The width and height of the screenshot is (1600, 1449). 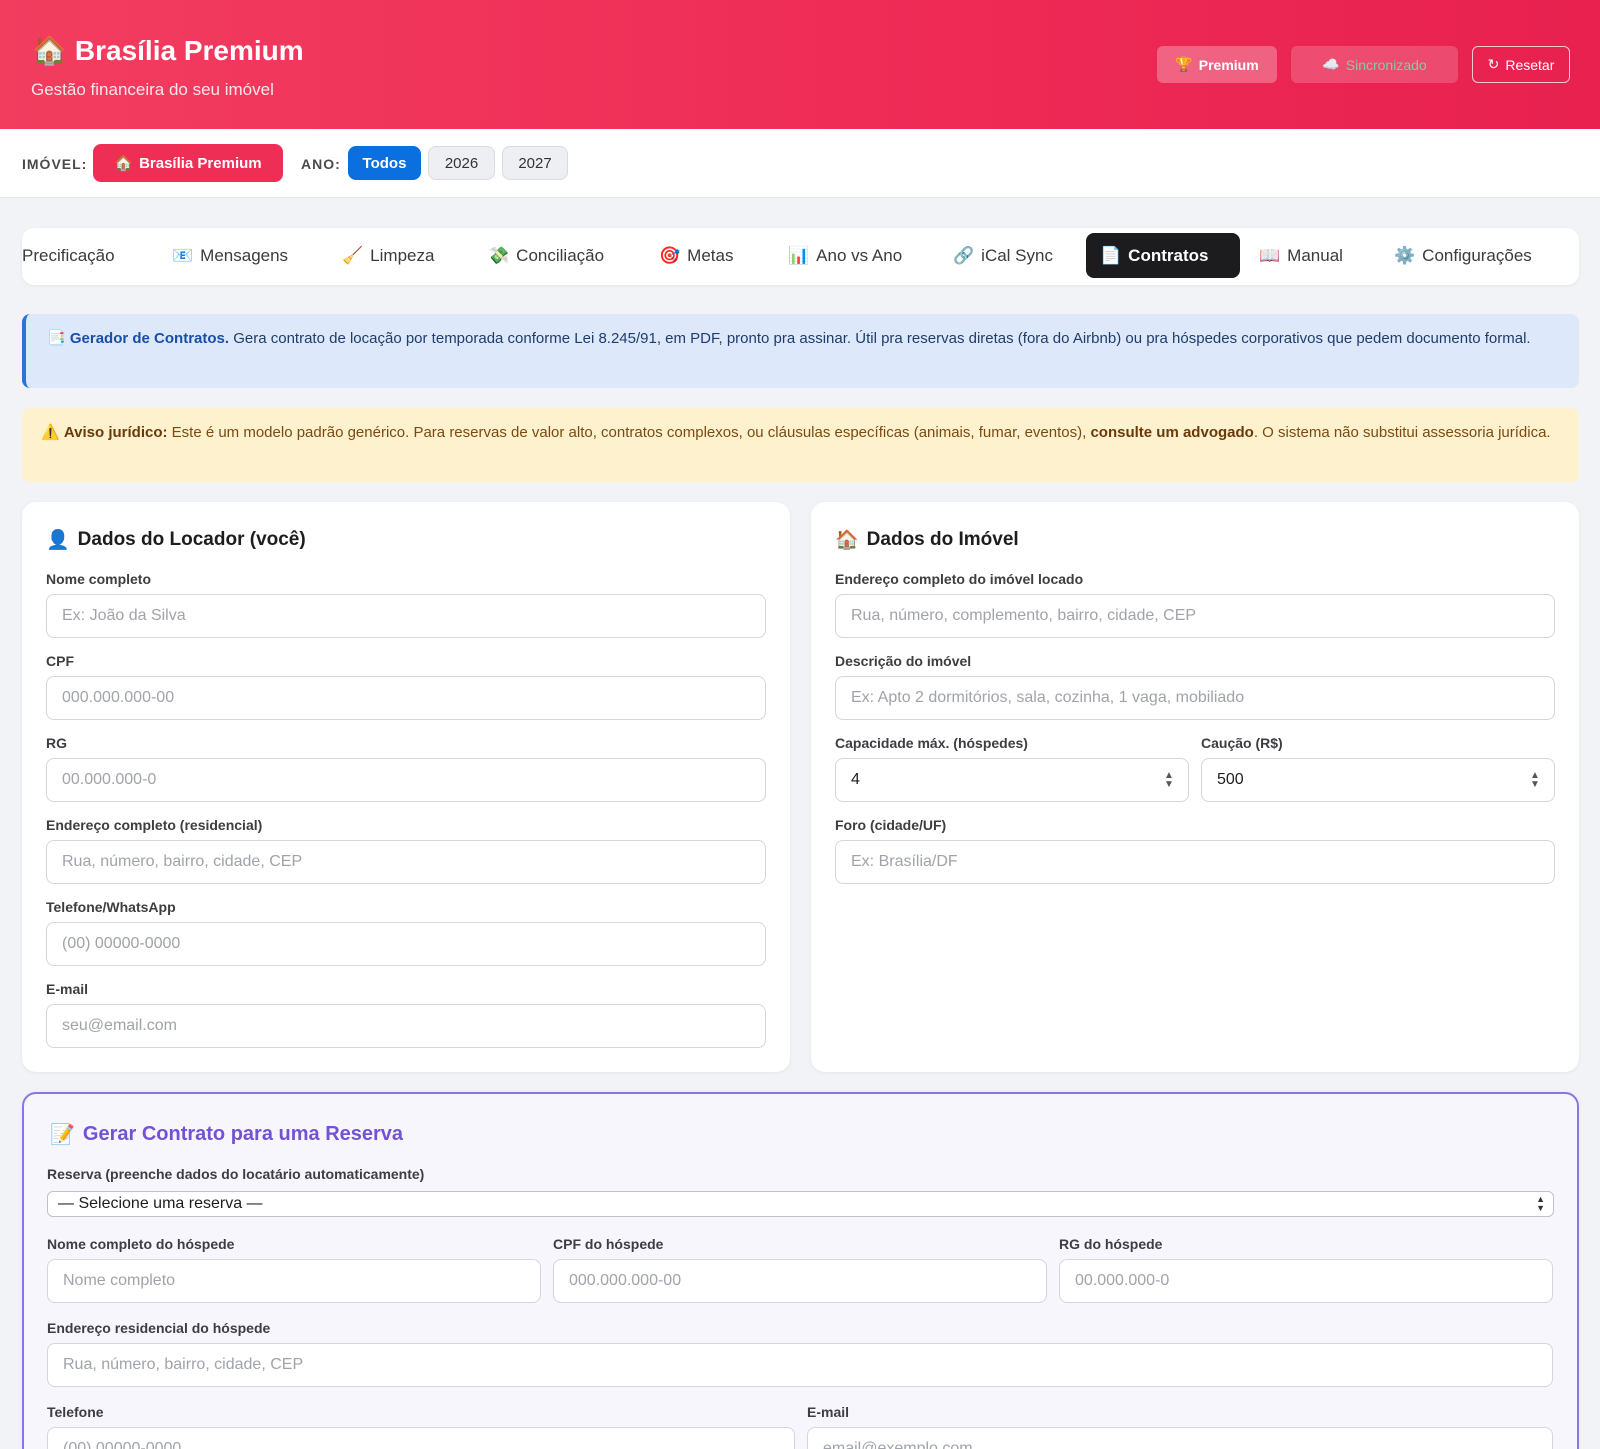 I want to click on year-chip-2027: 2027, so click(x=535, y=163).